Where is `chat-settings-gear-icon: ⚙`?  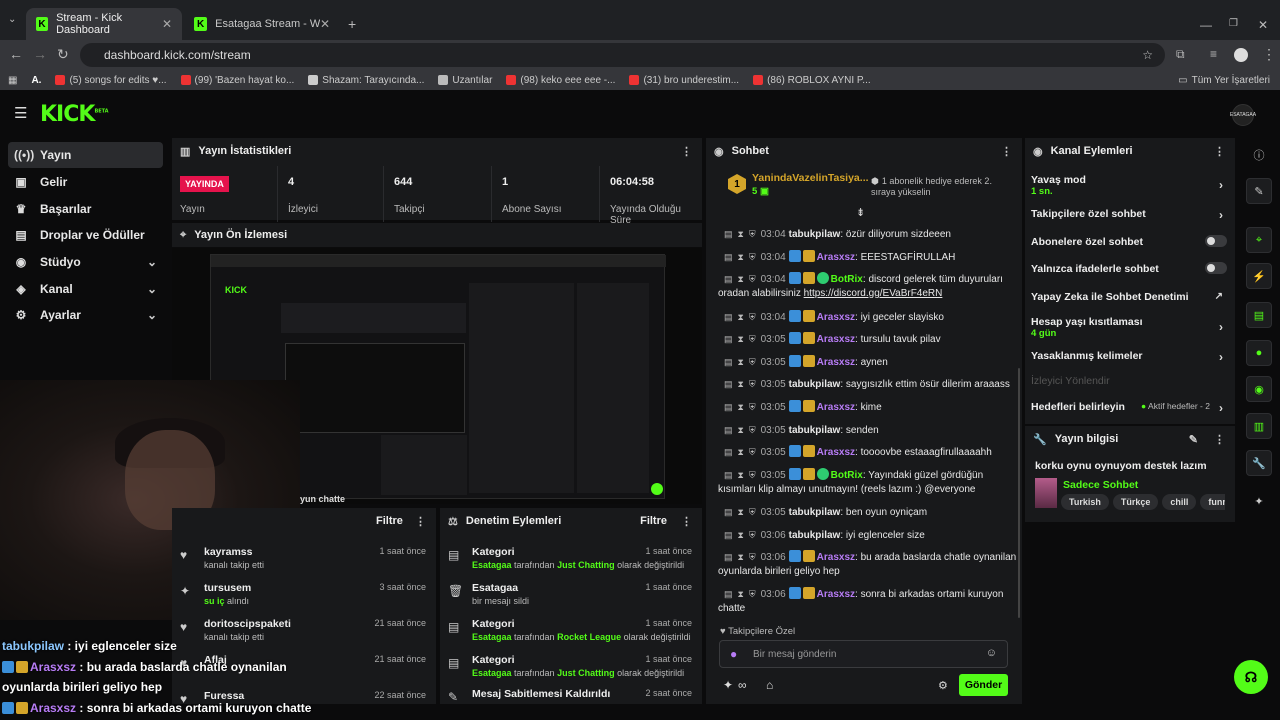 chat-settings-gear-icon: ⚙ is located at coordinates (943, 685).